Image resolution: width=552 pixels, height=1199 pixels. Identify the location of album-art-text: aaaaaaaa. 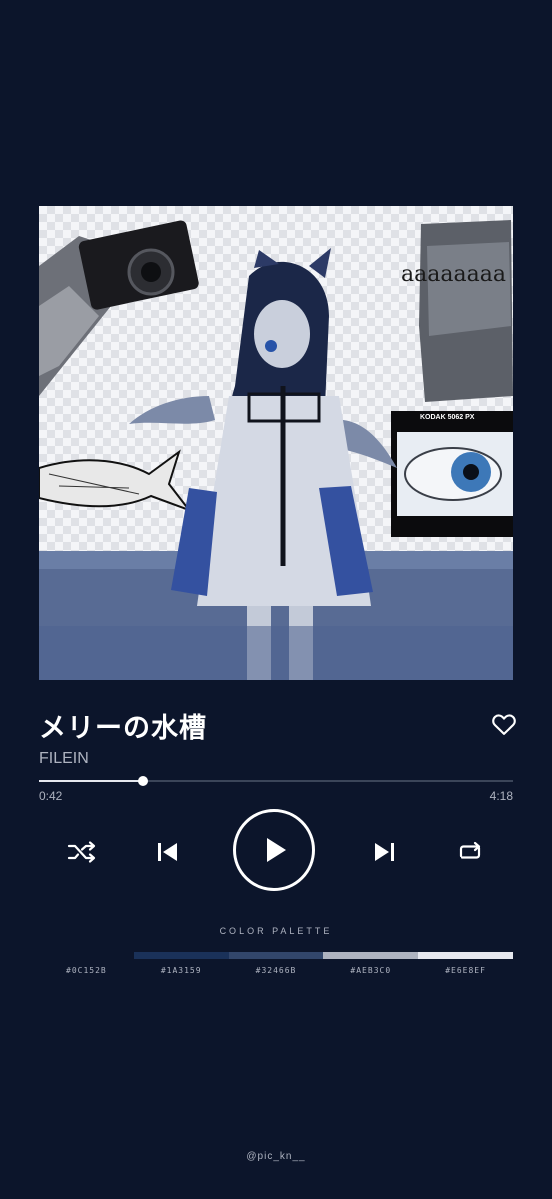
(453, 274).